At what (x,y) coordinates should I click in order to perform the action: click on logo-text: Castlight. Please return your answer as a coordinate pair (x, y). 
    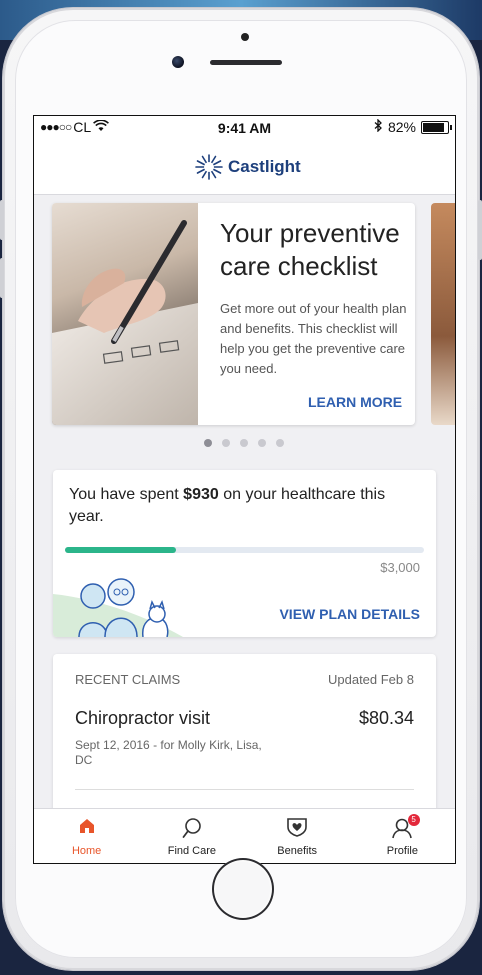
    Looking at the image, I should click on (264, 166).